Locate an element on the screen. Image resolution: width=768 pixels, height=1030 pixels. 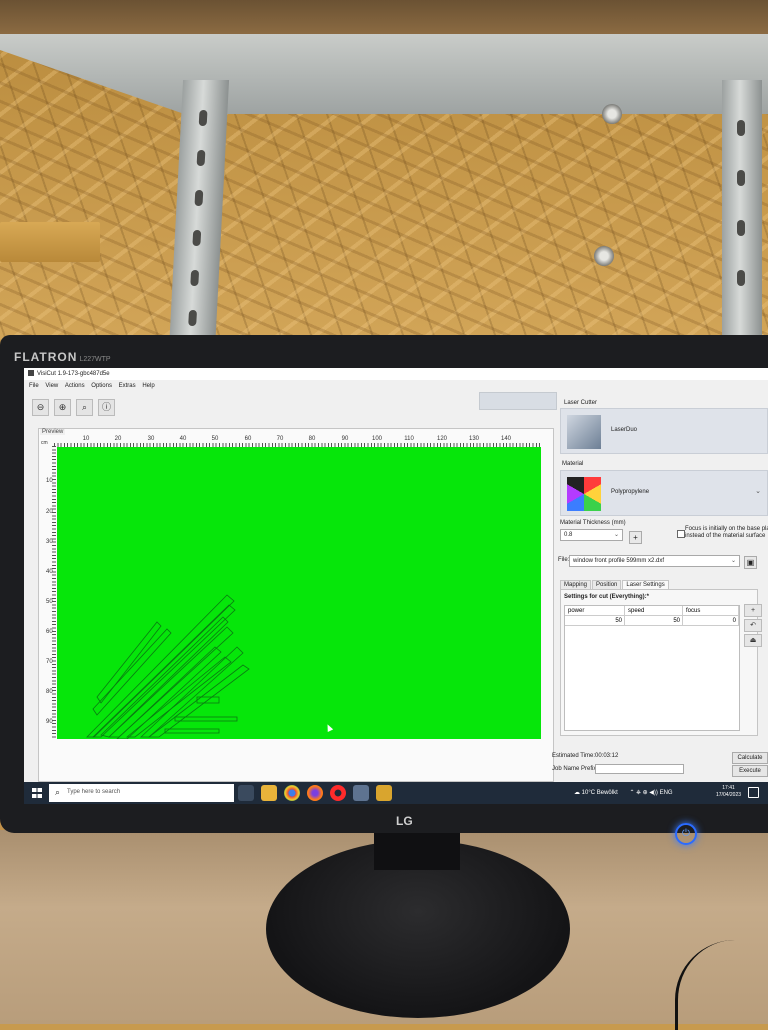
clock-date: 17/04/2023 is located at coordinates (729, 795).